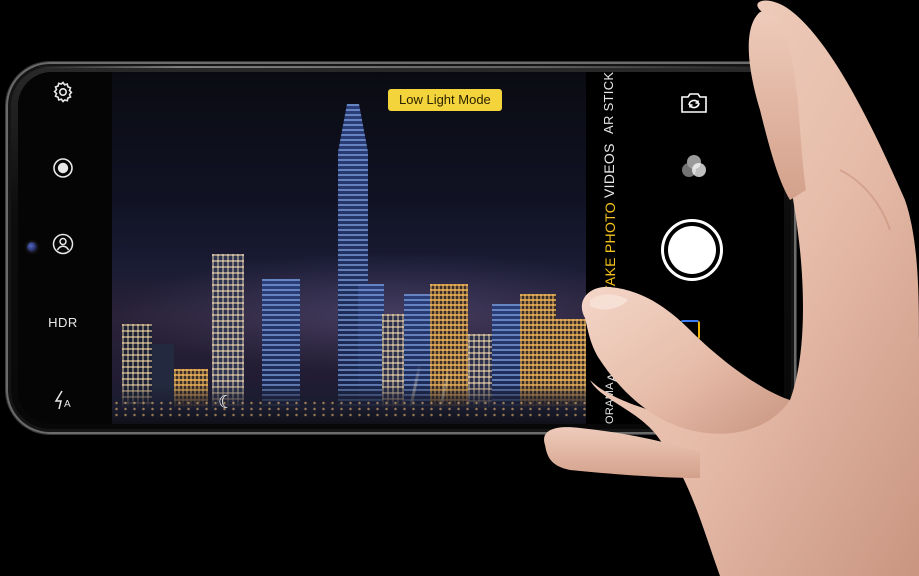 This screenshot has width=919, height=576. Describe the element at coordinates (612, 375) in the screenshot. I see `mode-ai: AI` at that location.